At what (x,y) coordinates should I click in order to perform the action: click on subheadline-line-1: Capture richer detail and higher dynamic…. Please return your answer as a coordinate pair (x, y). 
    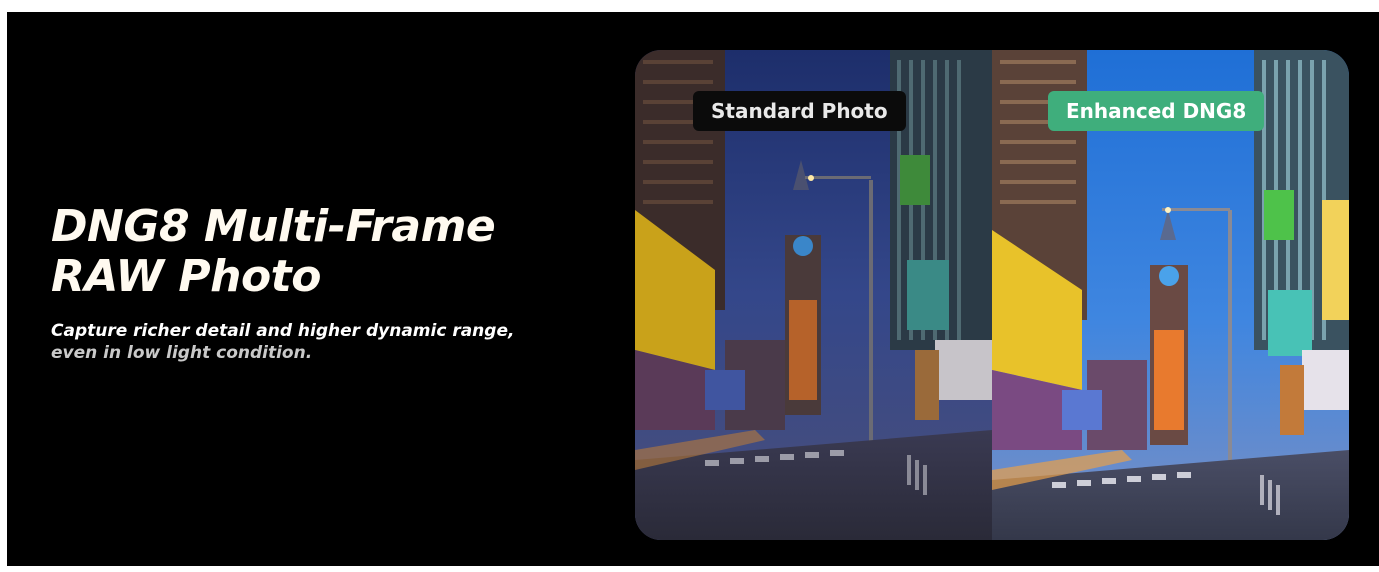
    Looking at the image, I should click on (283, 331).